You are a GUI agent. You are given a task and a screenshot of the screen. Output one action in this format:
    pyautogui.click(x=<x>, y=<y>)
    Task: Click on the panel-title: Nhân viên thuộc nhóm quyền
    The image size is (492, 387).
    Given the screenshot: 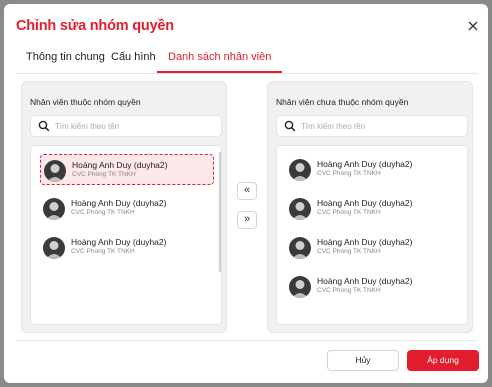 What is the action you would take?
    pyautogui.click(x=85, y=102)
    